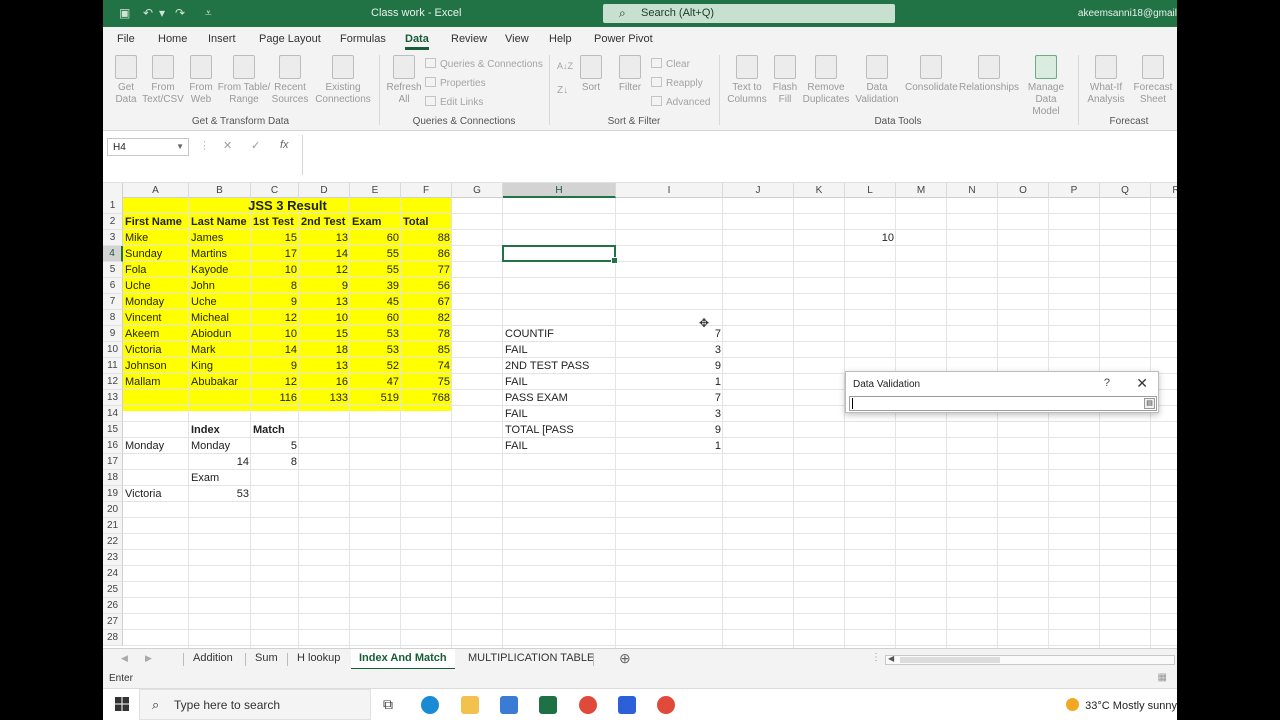 Image resolution: width=1280 pixels, height=720 pixels. What do you see at coordinates (1074, 190) in the screenshot?
I see `column-header-p: P` at bounding box center [1074, 190].